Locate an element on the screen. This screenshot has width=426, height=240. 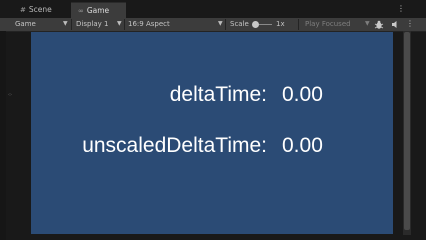
play-mode-dropdown: Play Focused is located at coordinates (328, 24).